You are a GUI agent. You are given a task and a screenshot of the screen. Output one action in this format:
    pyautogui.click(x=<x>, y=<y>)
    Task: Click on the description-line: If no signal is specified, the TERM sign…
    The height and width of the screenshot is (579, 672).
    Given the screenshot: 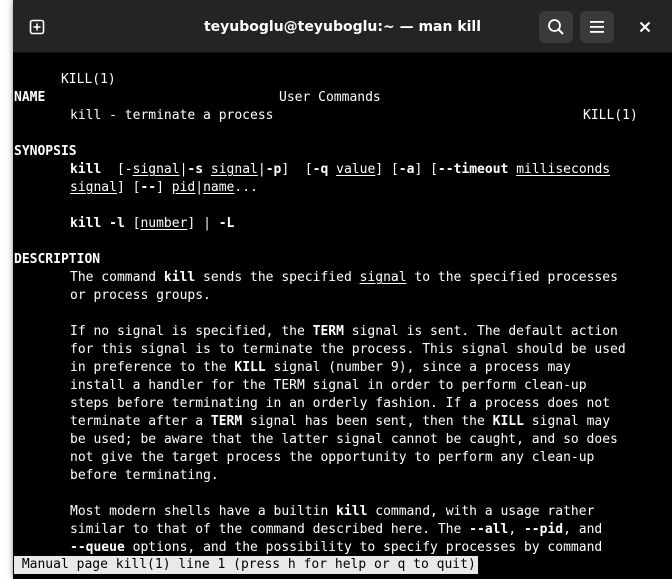 What is the action you would take?
    pyautogui.click(x=344, y=332)
    